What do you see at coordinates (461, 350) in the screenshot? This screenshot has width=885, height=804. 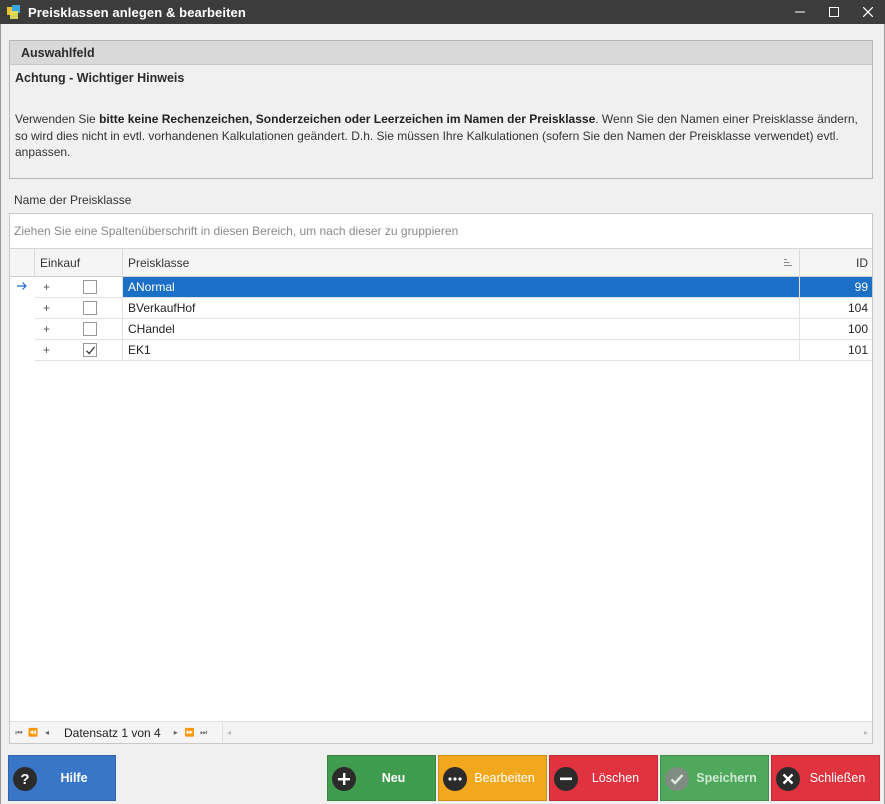 I see `preisklasse-cell: EK1` at bounding box center [461, 350].